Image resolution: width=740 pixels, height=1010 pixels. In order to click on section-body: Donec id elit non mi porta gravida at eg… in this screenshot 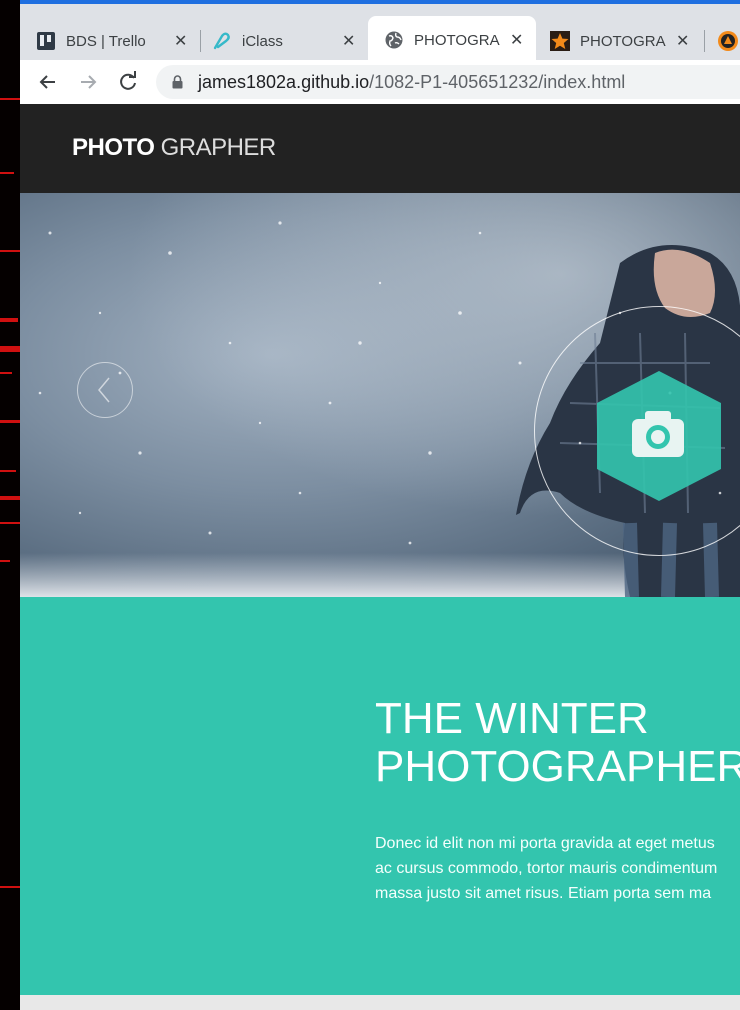, I will do `click(546, 868)`.